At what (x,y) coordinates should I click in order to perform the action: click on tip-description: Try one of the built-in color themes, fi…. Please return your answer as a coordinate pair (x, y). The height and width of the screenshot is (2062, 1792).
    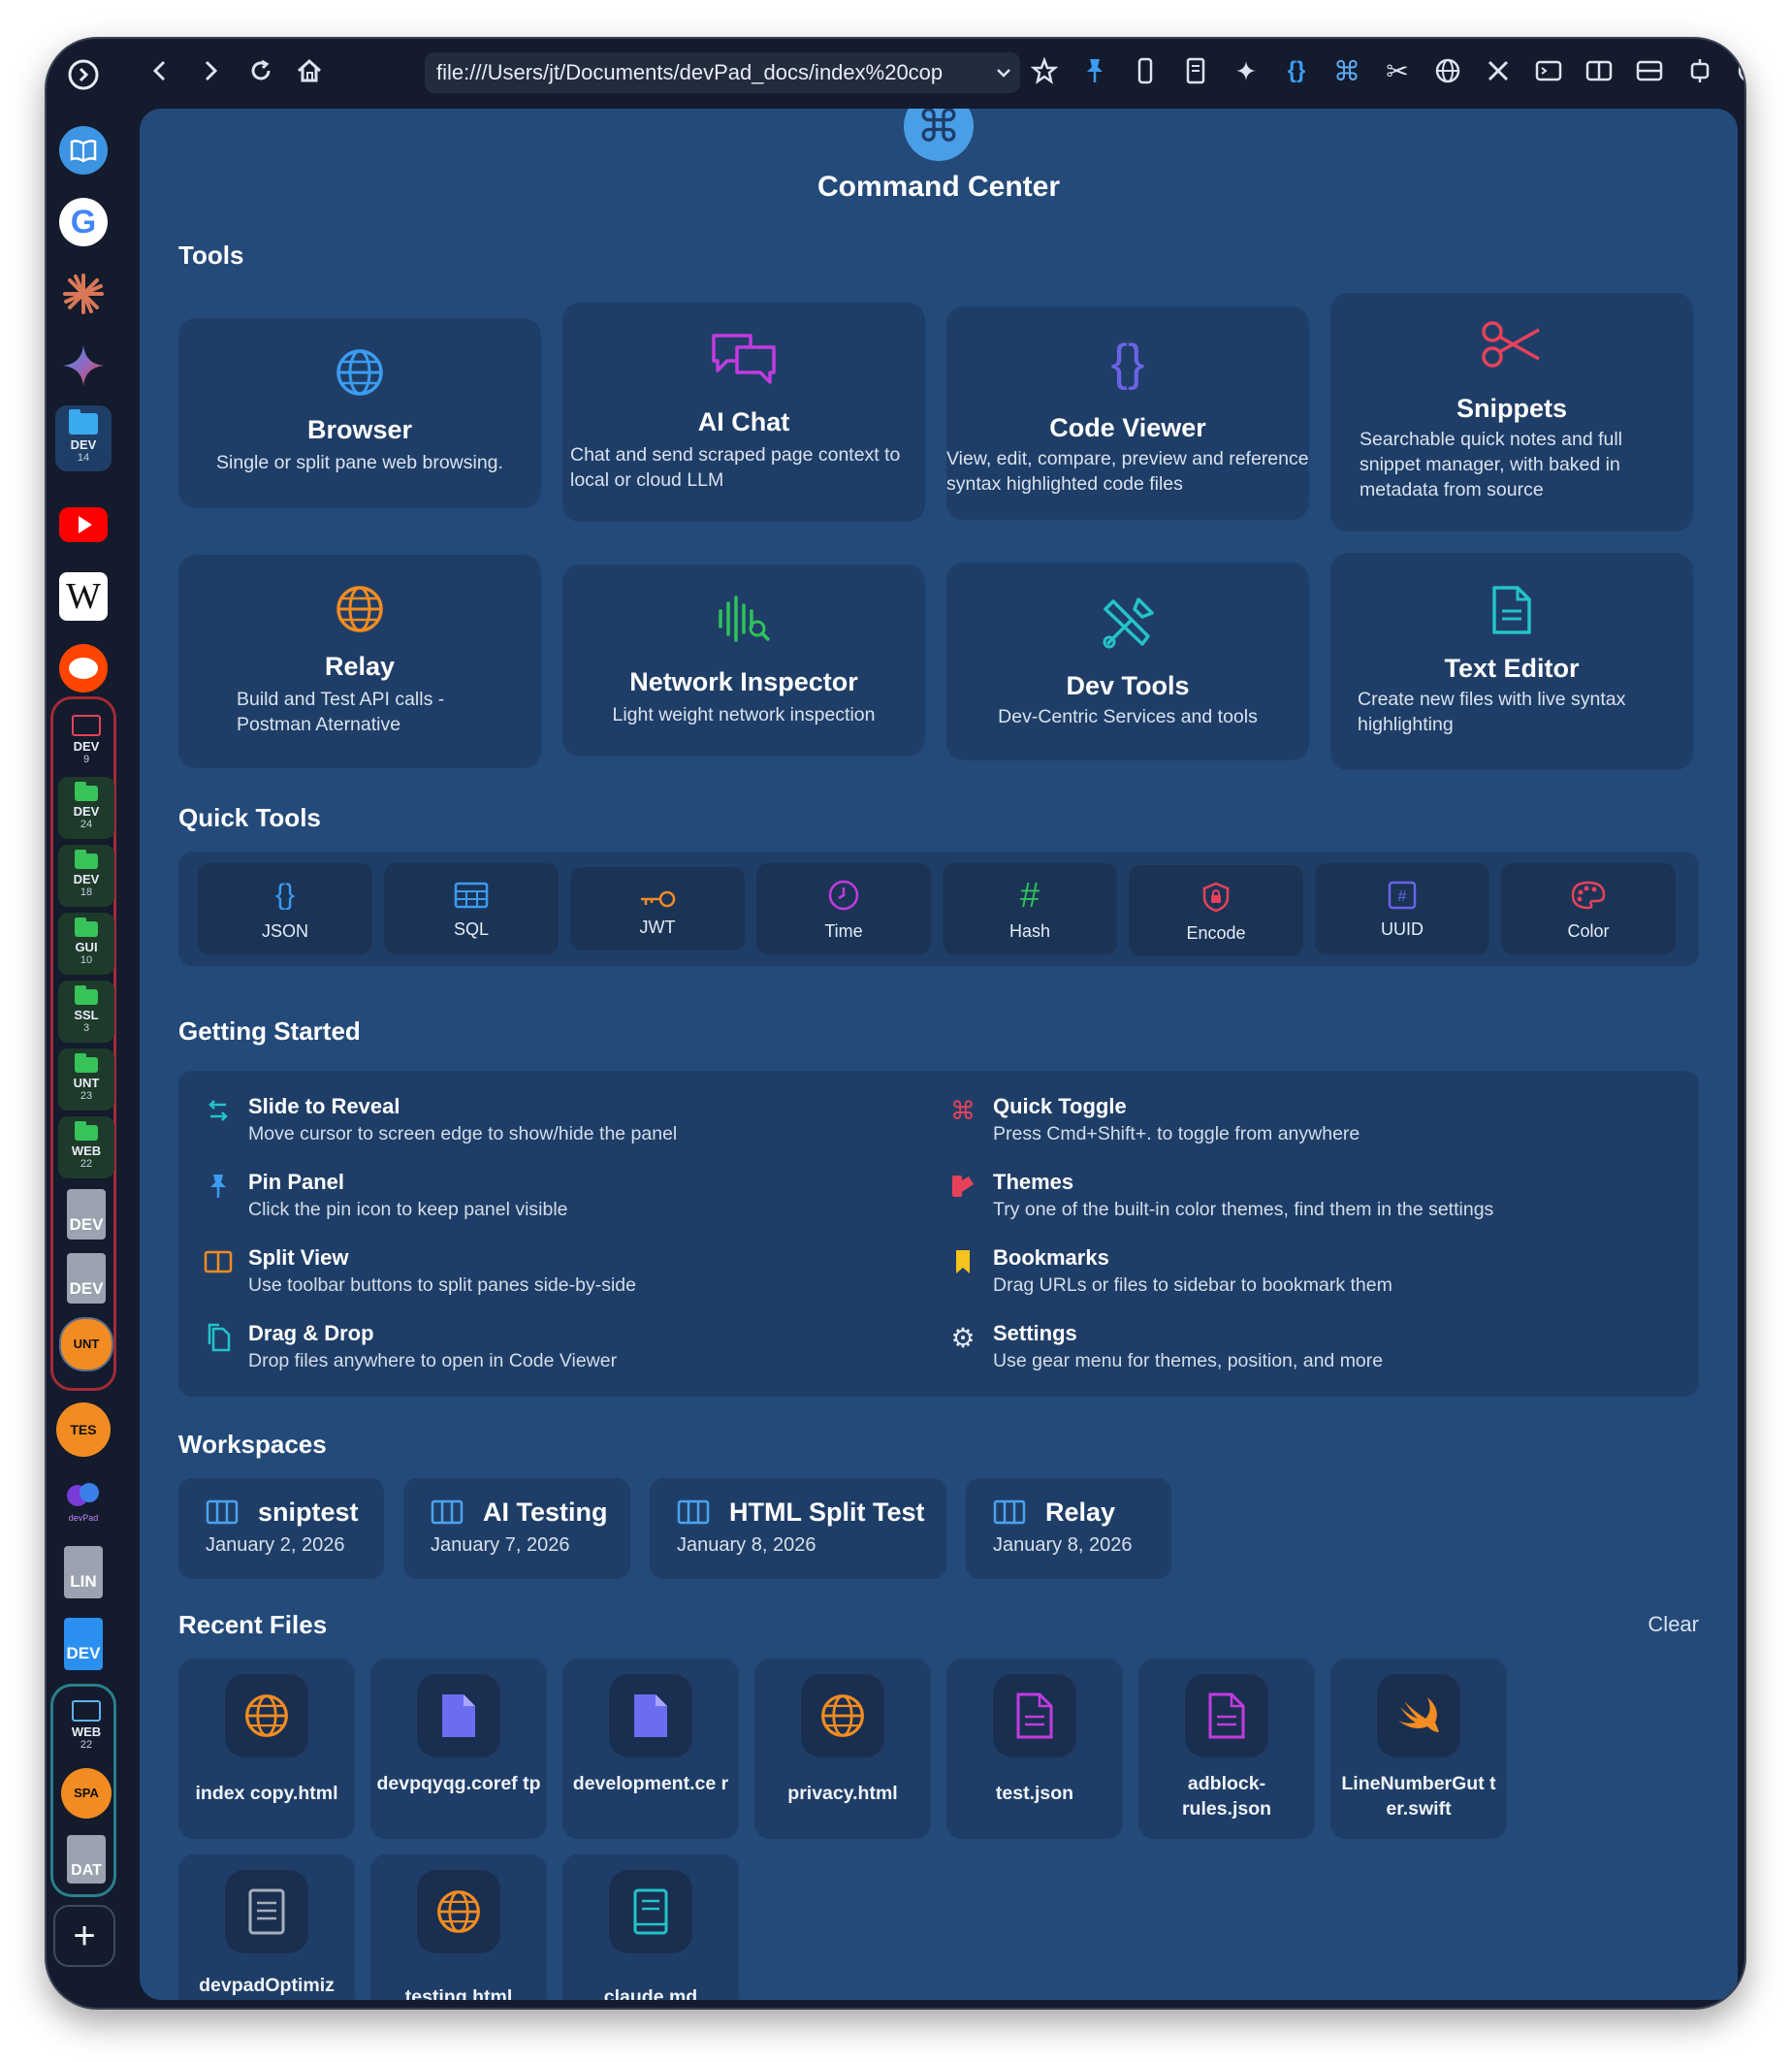
    Looking at the image, I should click on (1243, 1209).